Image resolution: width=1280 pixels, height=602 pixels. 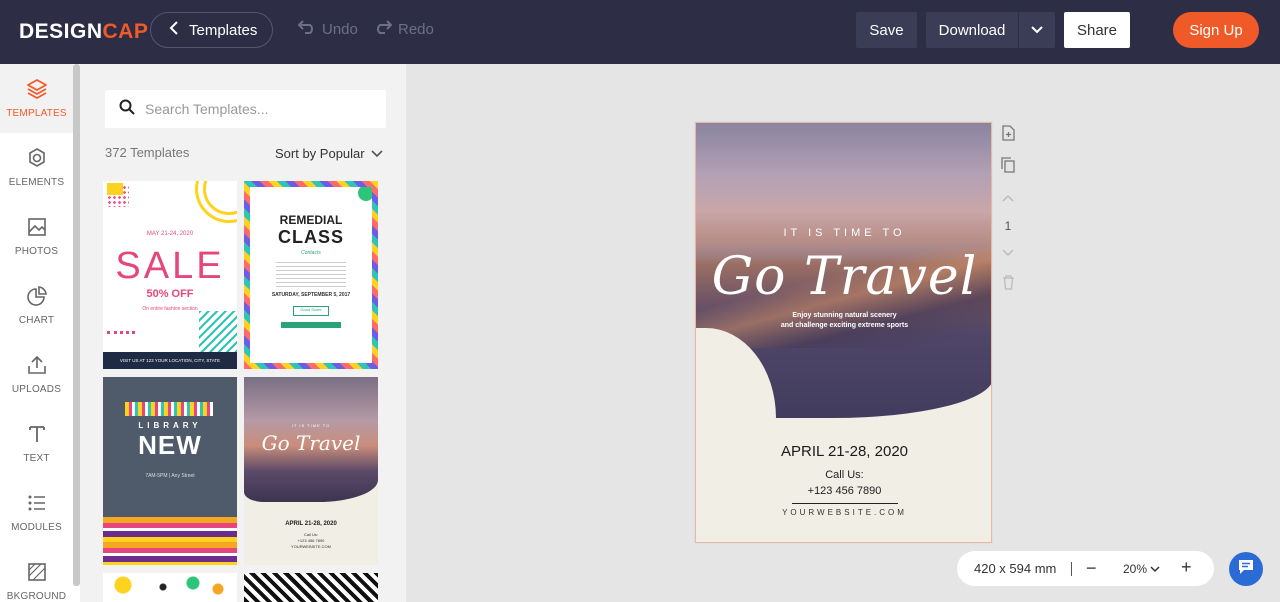 I want to click on share-button: Share, so click(x=1097, y=30).